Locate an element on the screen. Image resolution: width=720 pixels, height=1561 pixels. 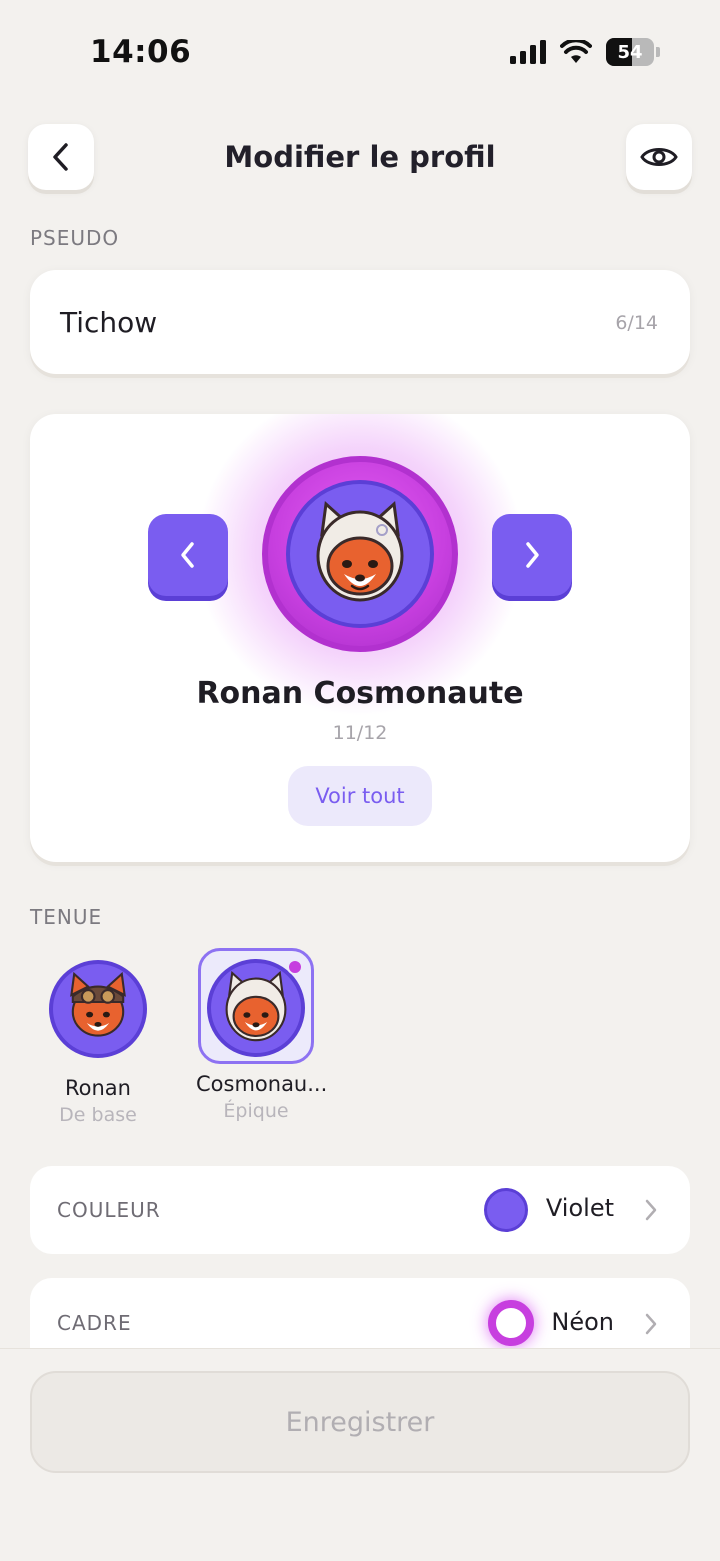
frame-row: CADRE Néon is located at coordinates (360, 1313).